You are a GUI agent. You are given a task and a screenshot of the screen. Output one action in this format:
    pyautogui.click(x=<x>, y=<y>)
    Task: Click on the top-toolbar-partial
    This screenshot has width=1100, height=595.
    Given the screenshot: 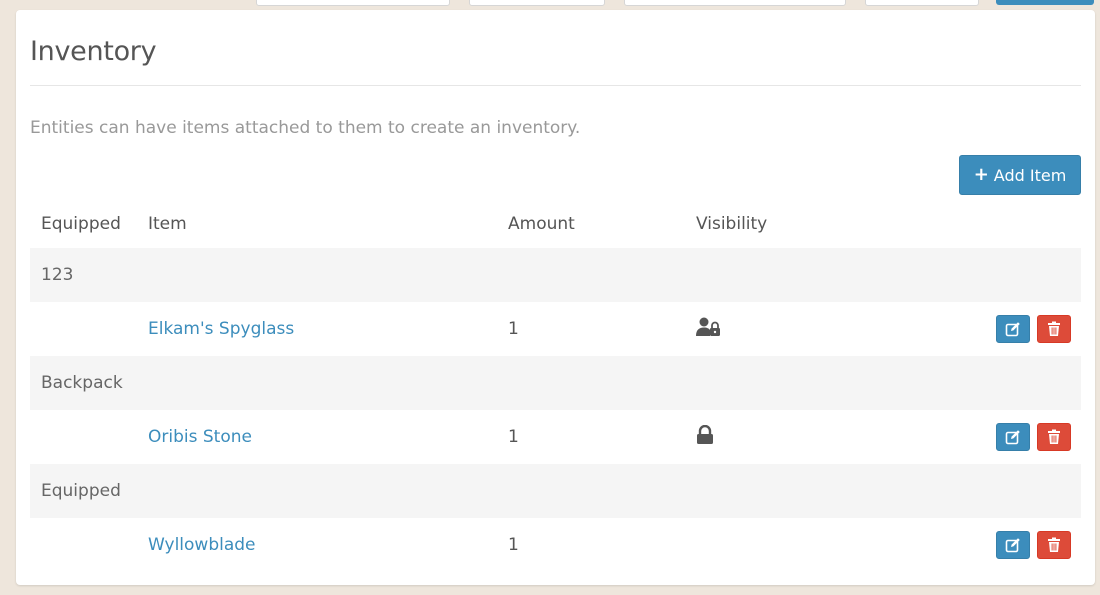 What is the action you would take?
    pyautogui.click(x=550, y=3)
    